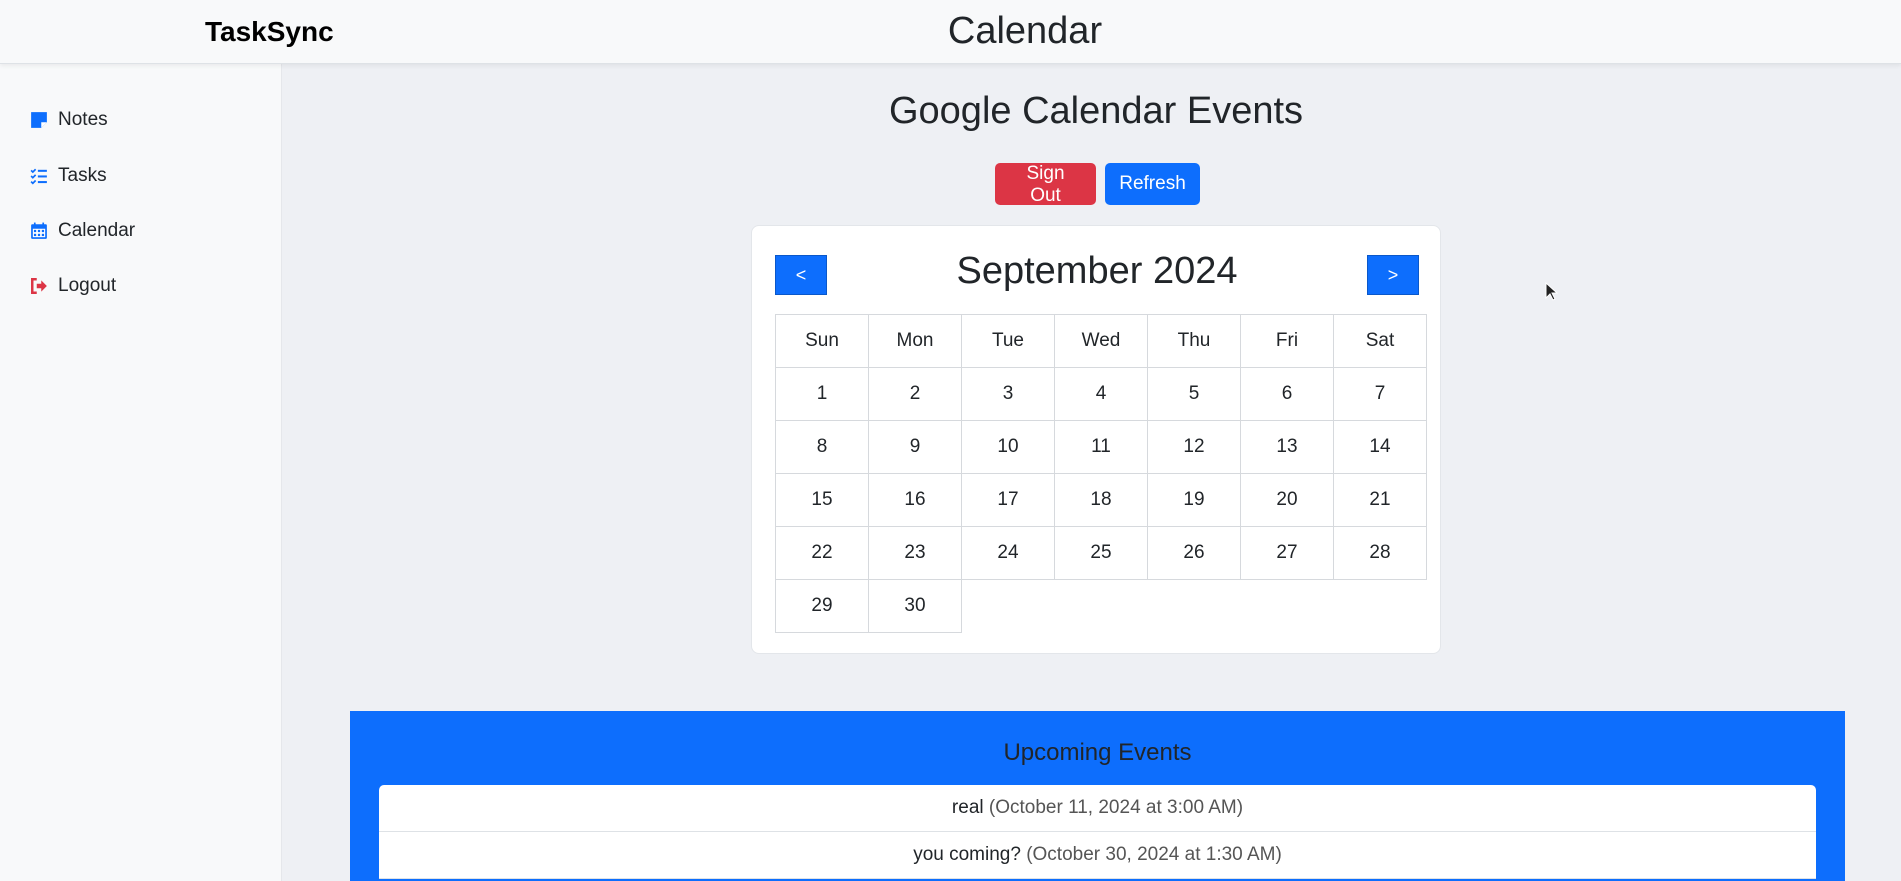  What do you see at coordinates (1097, 271) in the screenshot?
I see `month-label: September 2024` at bounding box center [1097, 271].